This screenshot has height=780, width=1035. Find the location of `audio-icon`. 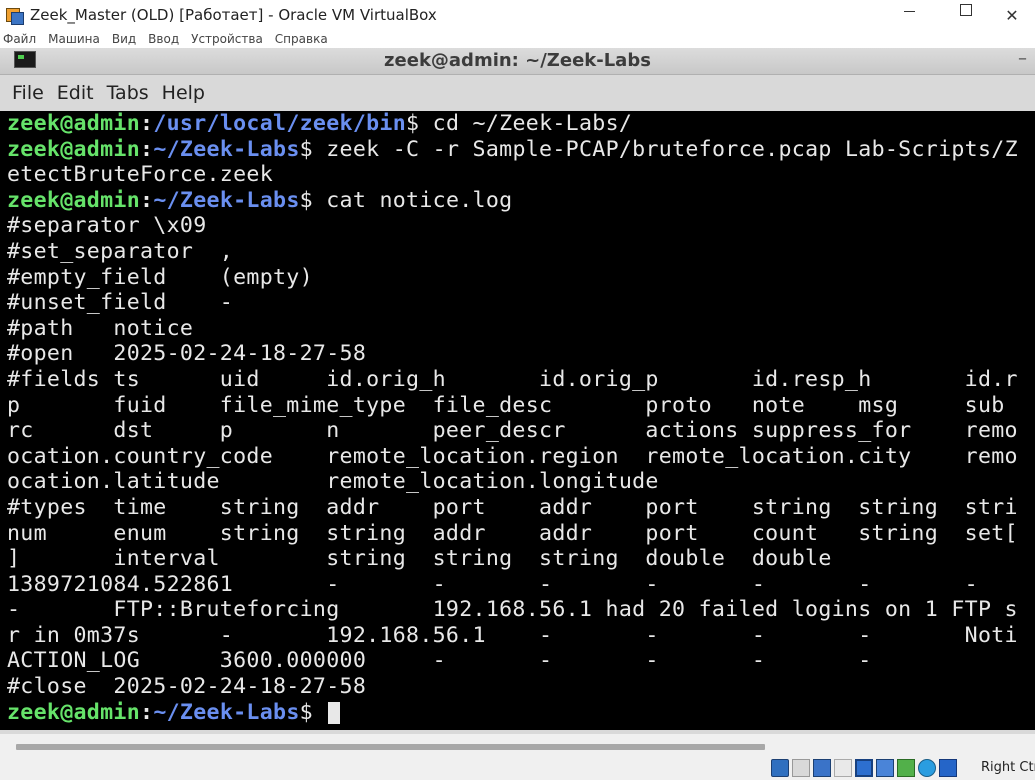

audio-icon is located at coordinates (822, 768).